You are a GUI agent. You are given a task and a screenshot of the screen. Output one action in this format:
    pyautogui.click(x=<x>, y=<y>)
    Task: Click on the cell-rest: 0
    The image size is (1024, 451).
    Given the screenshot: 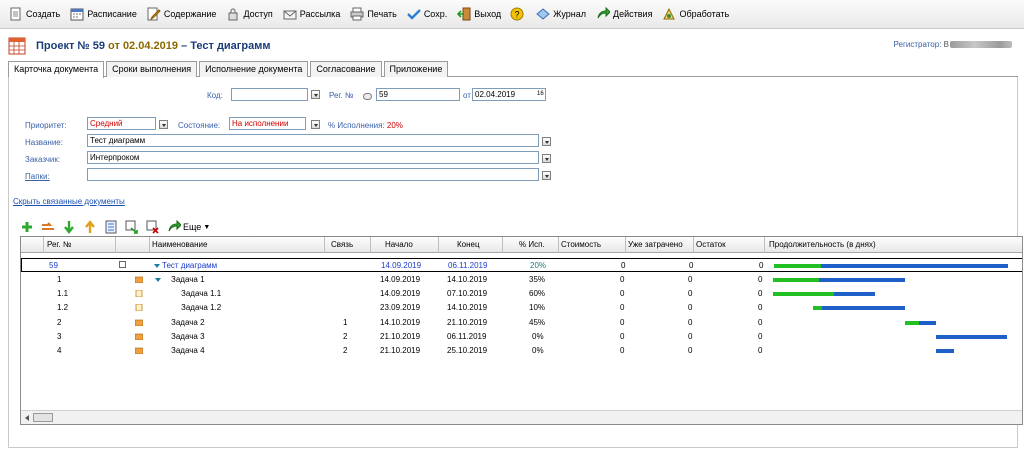 What is the action you would take?
    pyautogui.click(x=760, y=293)
    